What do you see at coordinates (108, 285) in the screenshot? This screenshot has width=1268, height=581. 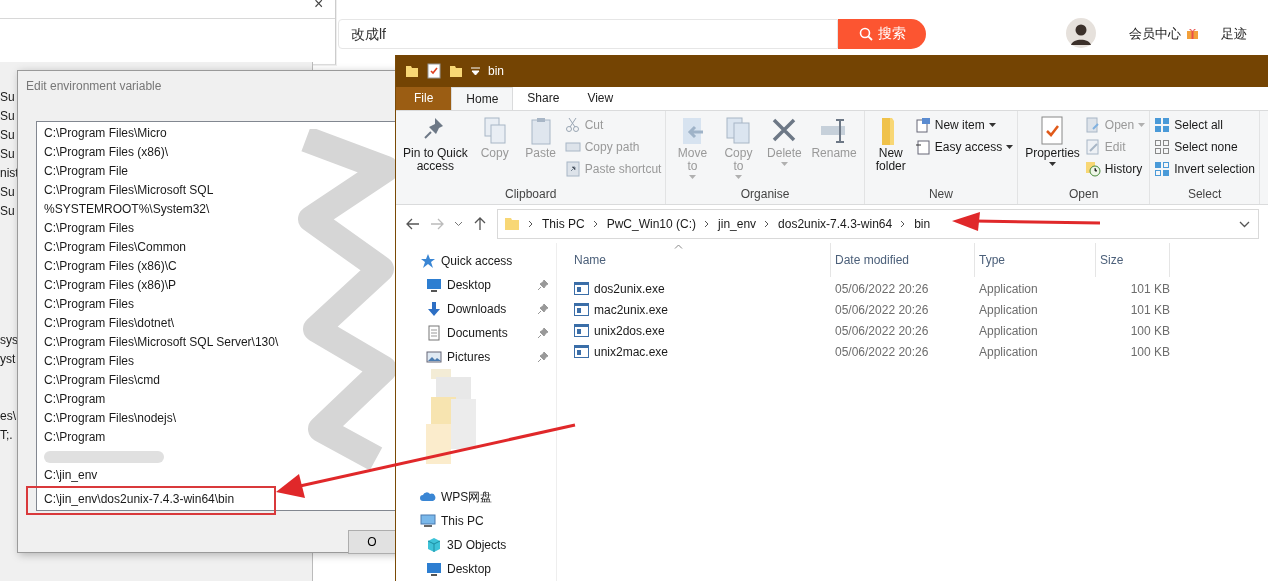 I see `path-entry: C:\Program Files (x86)\P` at bounding box center [108, 285].